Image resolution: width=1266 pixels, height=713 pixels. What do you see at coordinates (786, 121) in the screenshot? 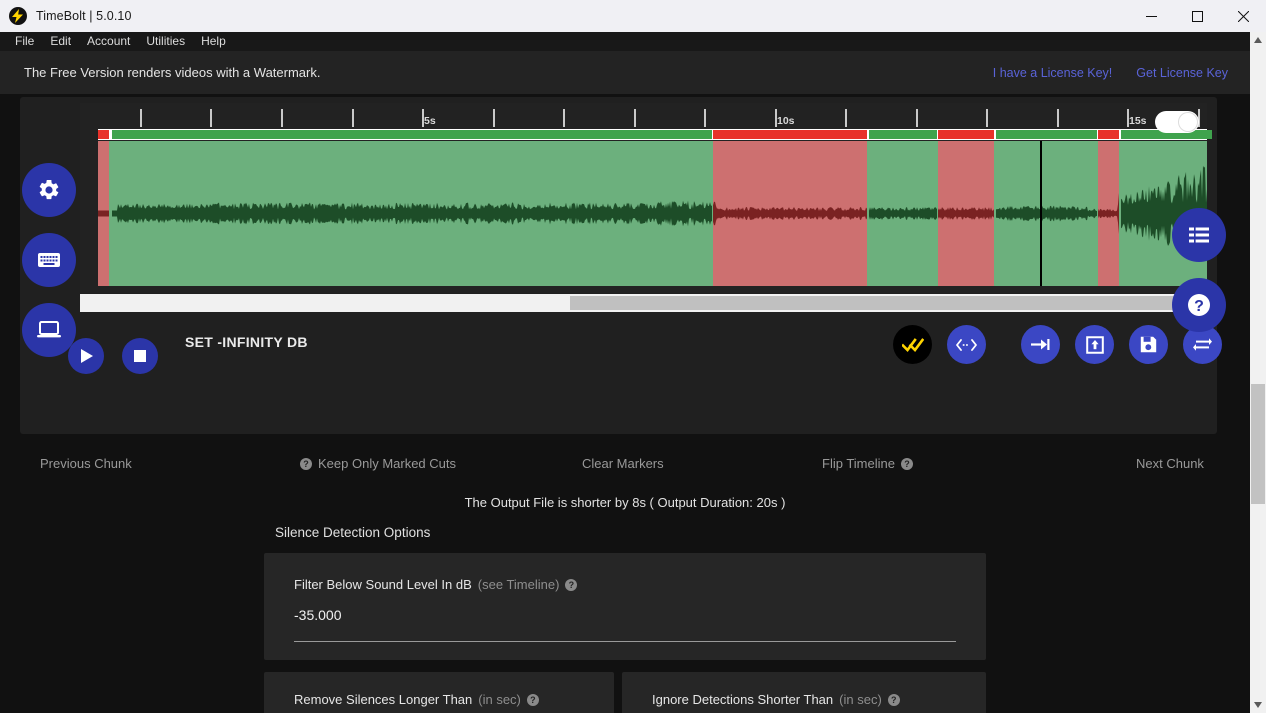
I see `ruler-label: 10s` at bounding box center [786, 121].